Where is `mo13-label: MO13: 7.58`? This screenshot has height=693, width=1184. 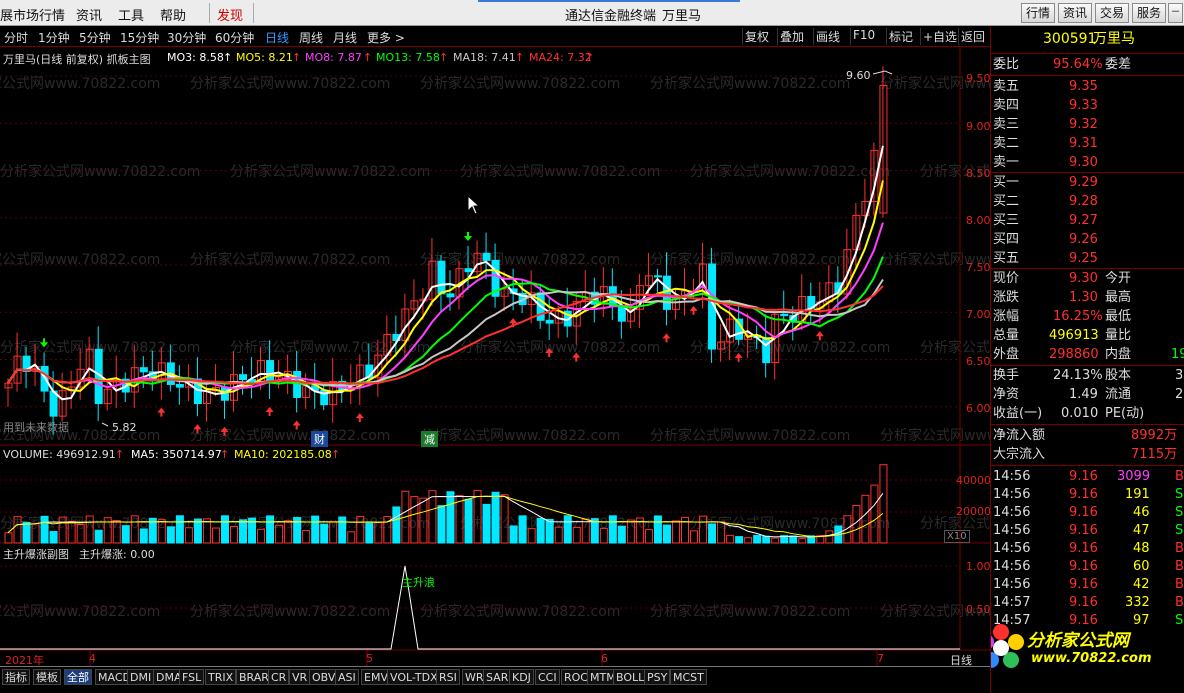 mo13-label: MO13: 7.58 is located at coordinates (408, 57).